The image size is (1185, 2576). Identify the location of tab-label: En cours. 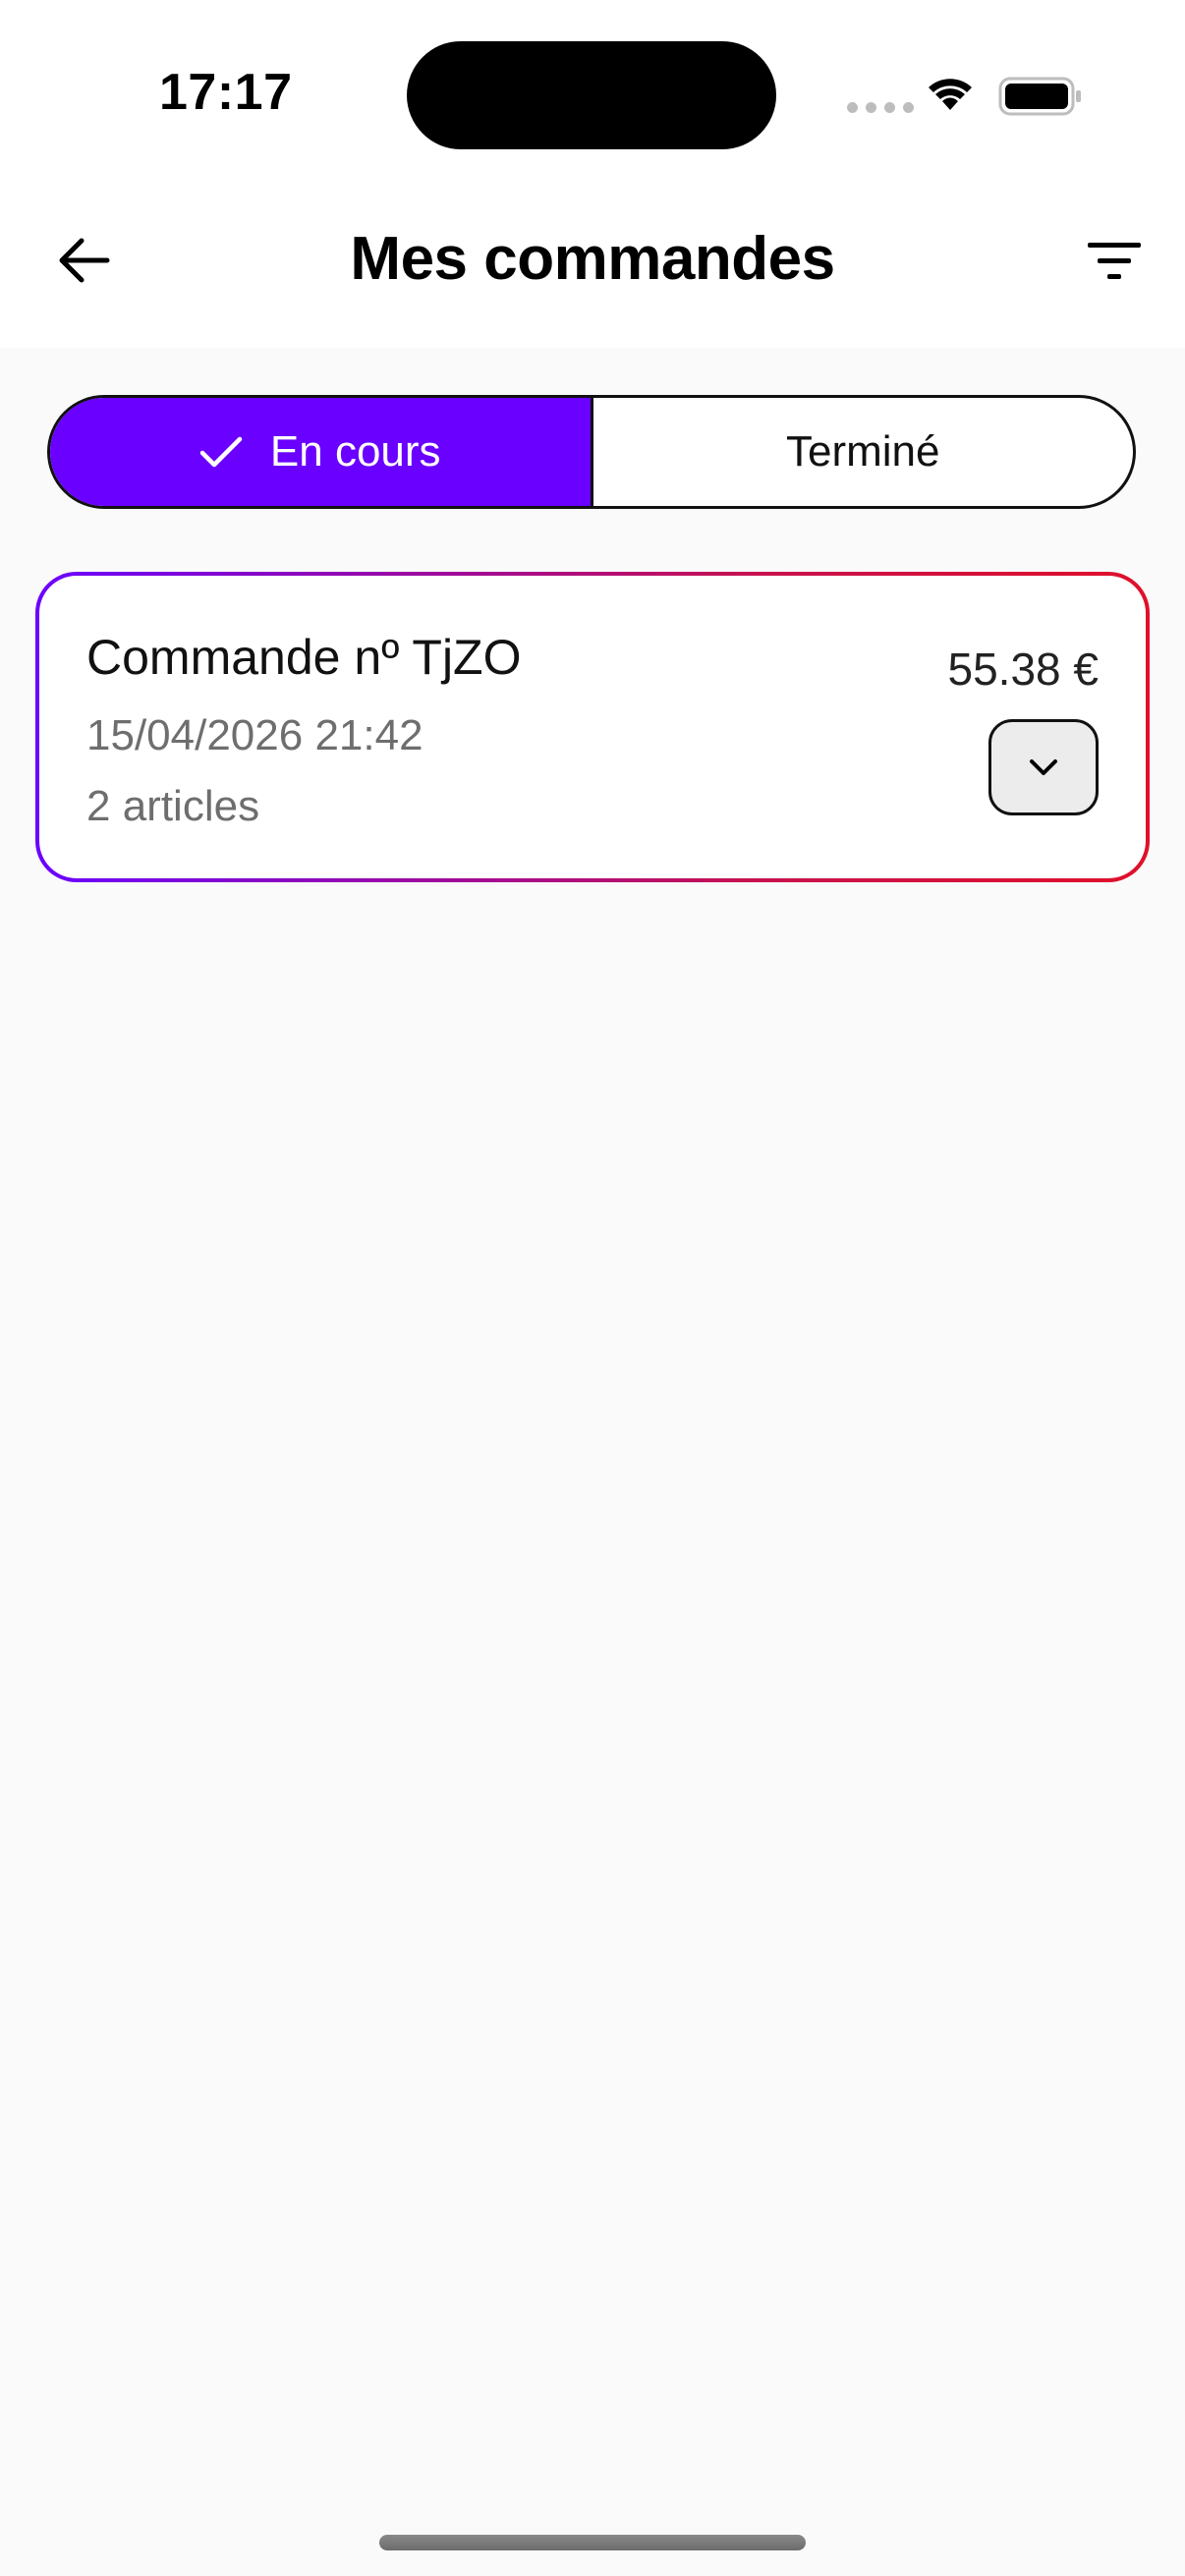
(355, 451).